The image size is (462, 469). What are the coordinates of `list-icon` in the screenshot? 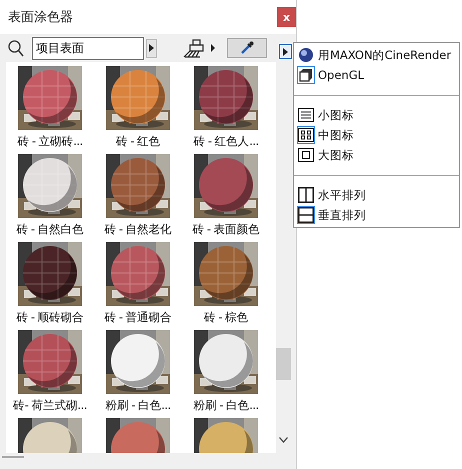 It's located at (306, 115).